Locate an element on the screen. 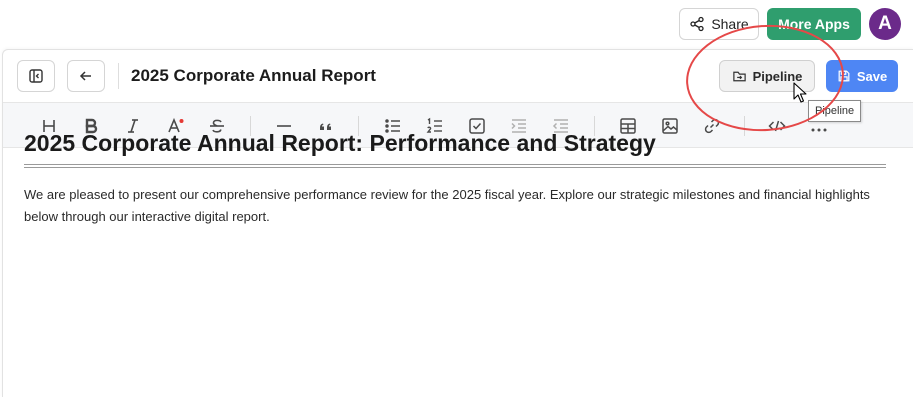 This screenshot has width=913, height=397. pipeline-tooltip: Pipeline is located at coordinates (835, 111).